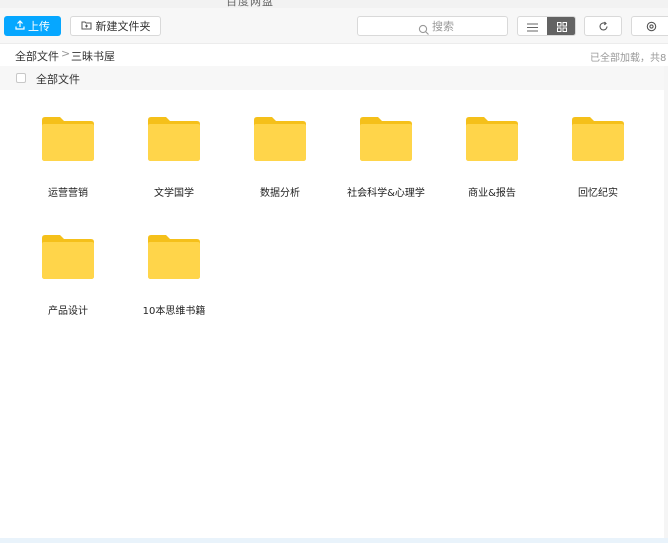 The width and height of the screenshot is (668, 543). What do you see at coordinates (334, 55) in the screenshot?
I see `breadcrumb: 全部文件 > 三昧书屋 已全部加载，共8` at bounding box center [334, 55].